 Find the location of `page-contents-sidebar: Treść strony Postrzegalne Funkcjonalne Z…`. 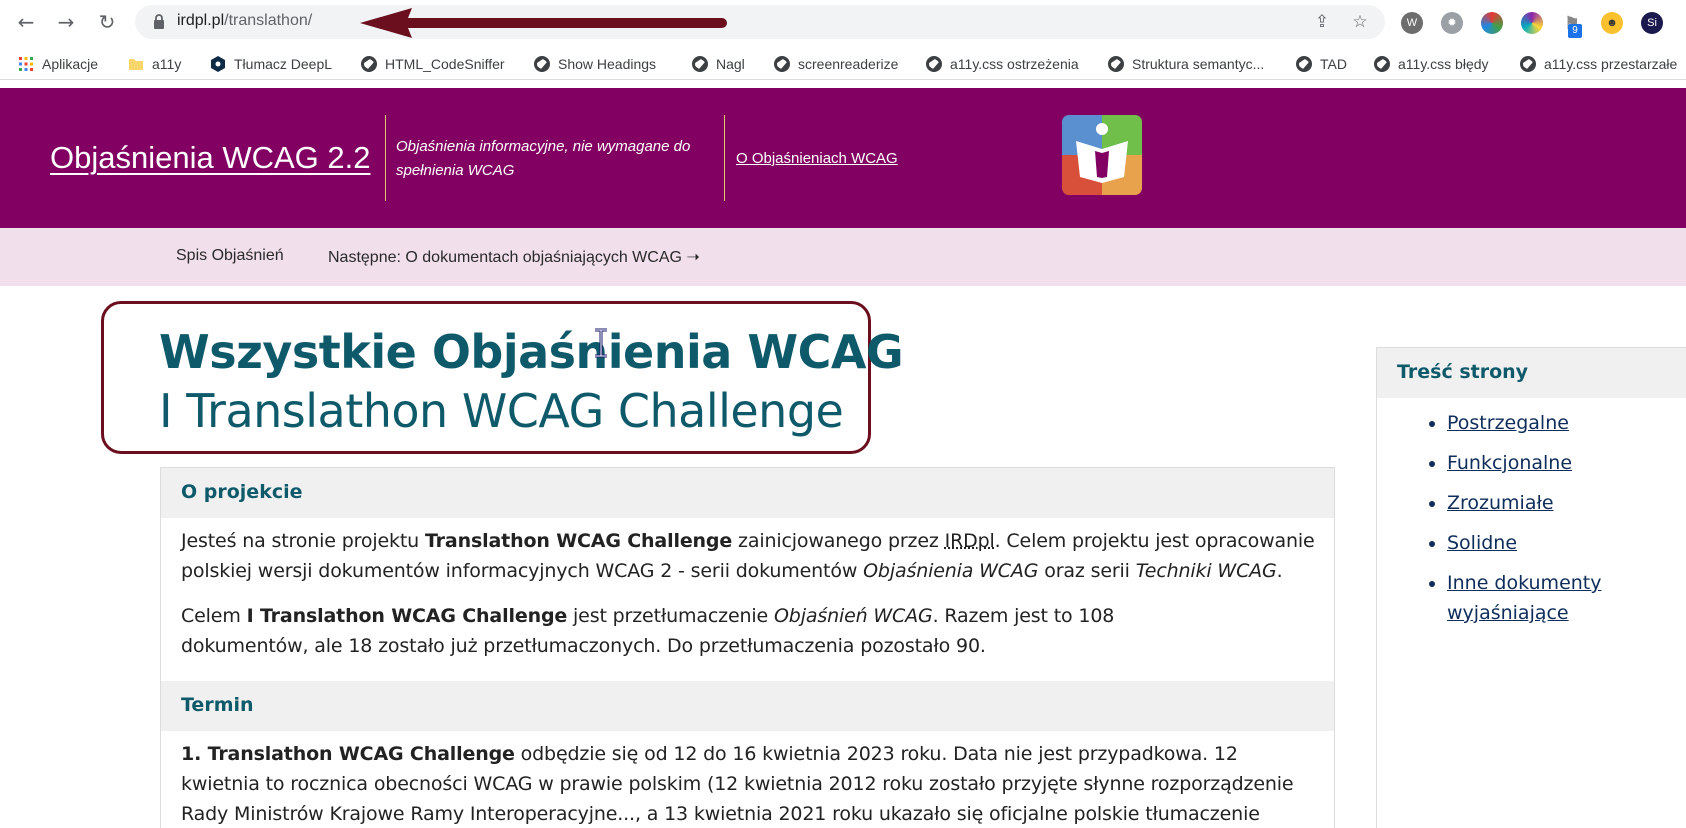

page-contents-sidebar: Treść strony Postrzegalne Funkcjonalne Z… is located at coordinates (1531, 587).